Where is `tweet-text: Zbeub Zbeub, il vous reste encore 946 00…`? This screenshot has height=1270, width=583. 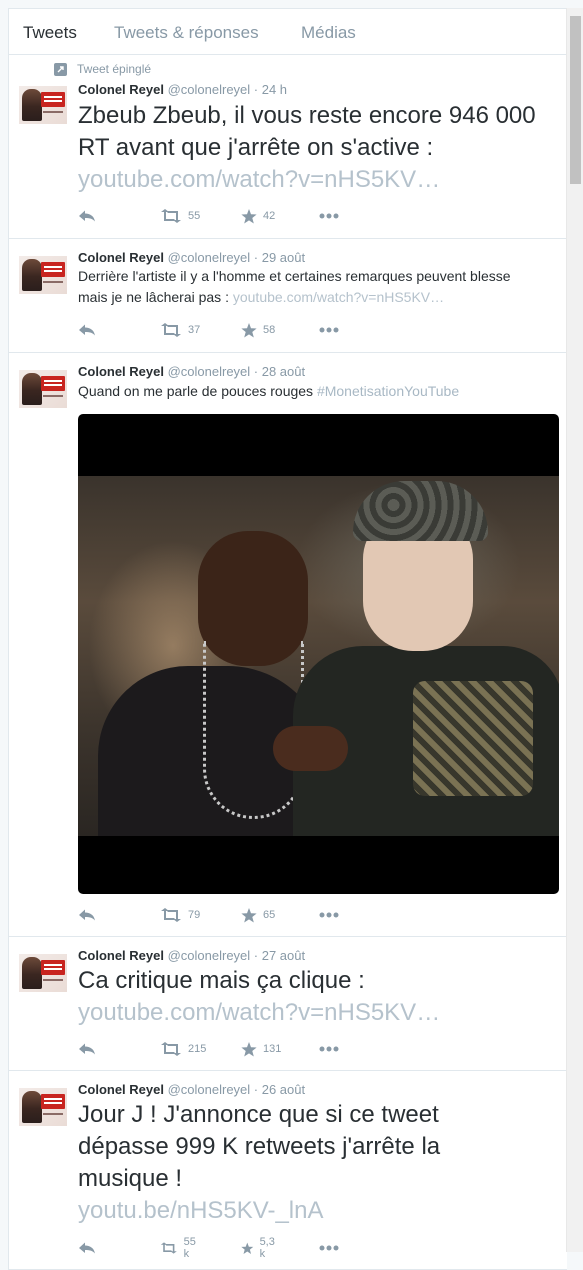 tweet-text: Zbeub Zbeub, il vous reste encore 946 00… is located at coordinates (318, 148).